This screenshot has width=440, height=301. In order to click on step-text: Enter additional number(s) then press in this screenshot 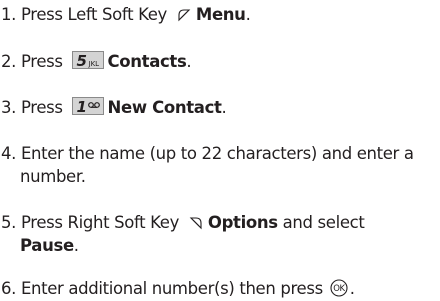, I will do `click(172, 288)`.